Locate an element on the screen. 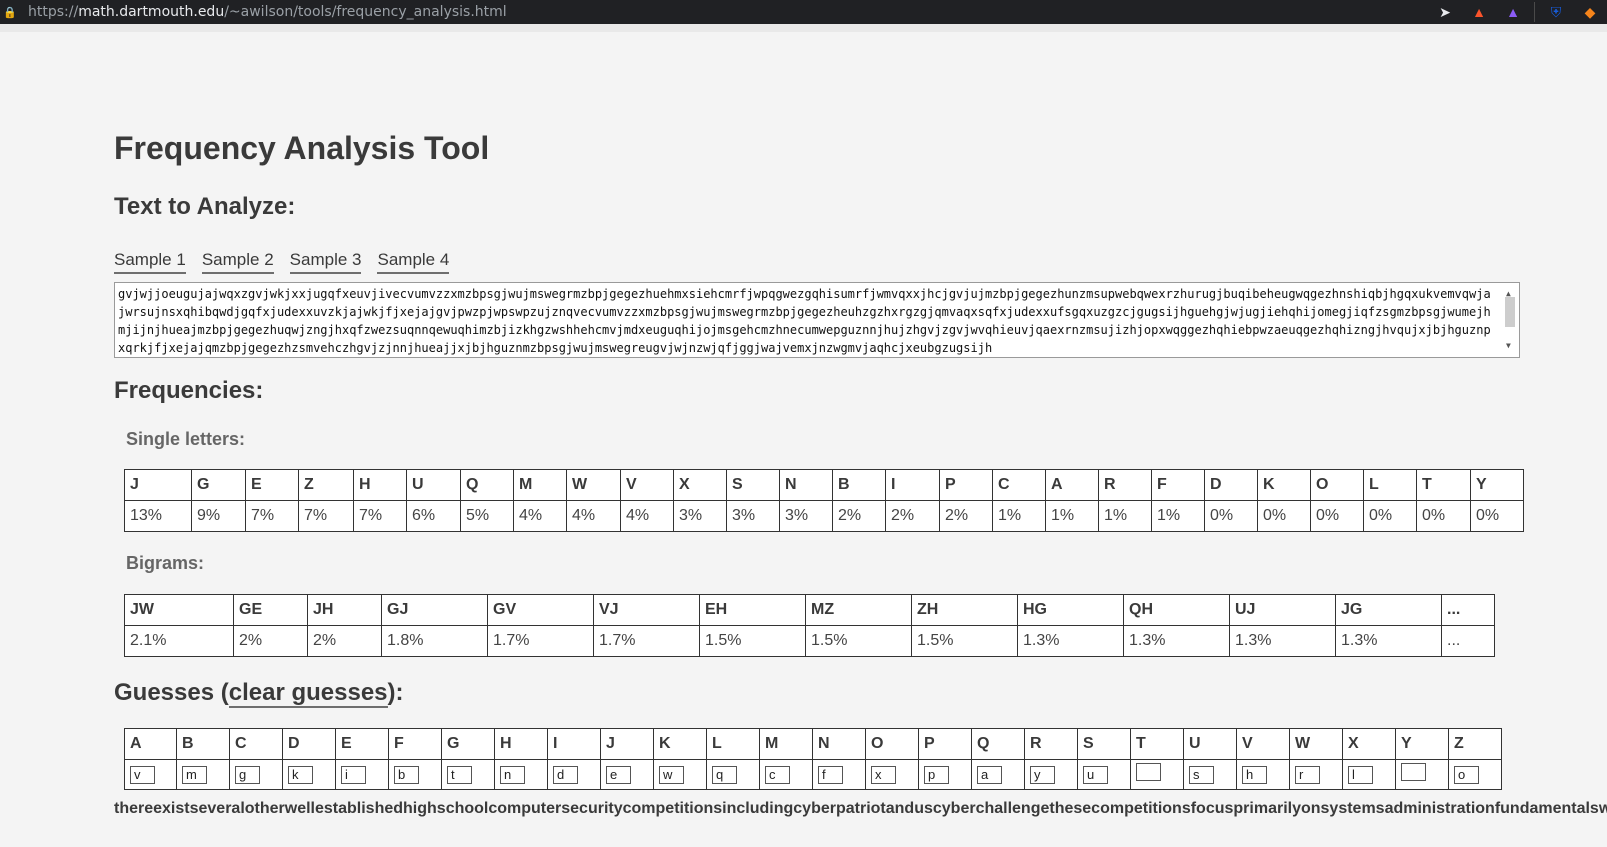  single-letter-cell: R is located at coordinates (1125, 485).